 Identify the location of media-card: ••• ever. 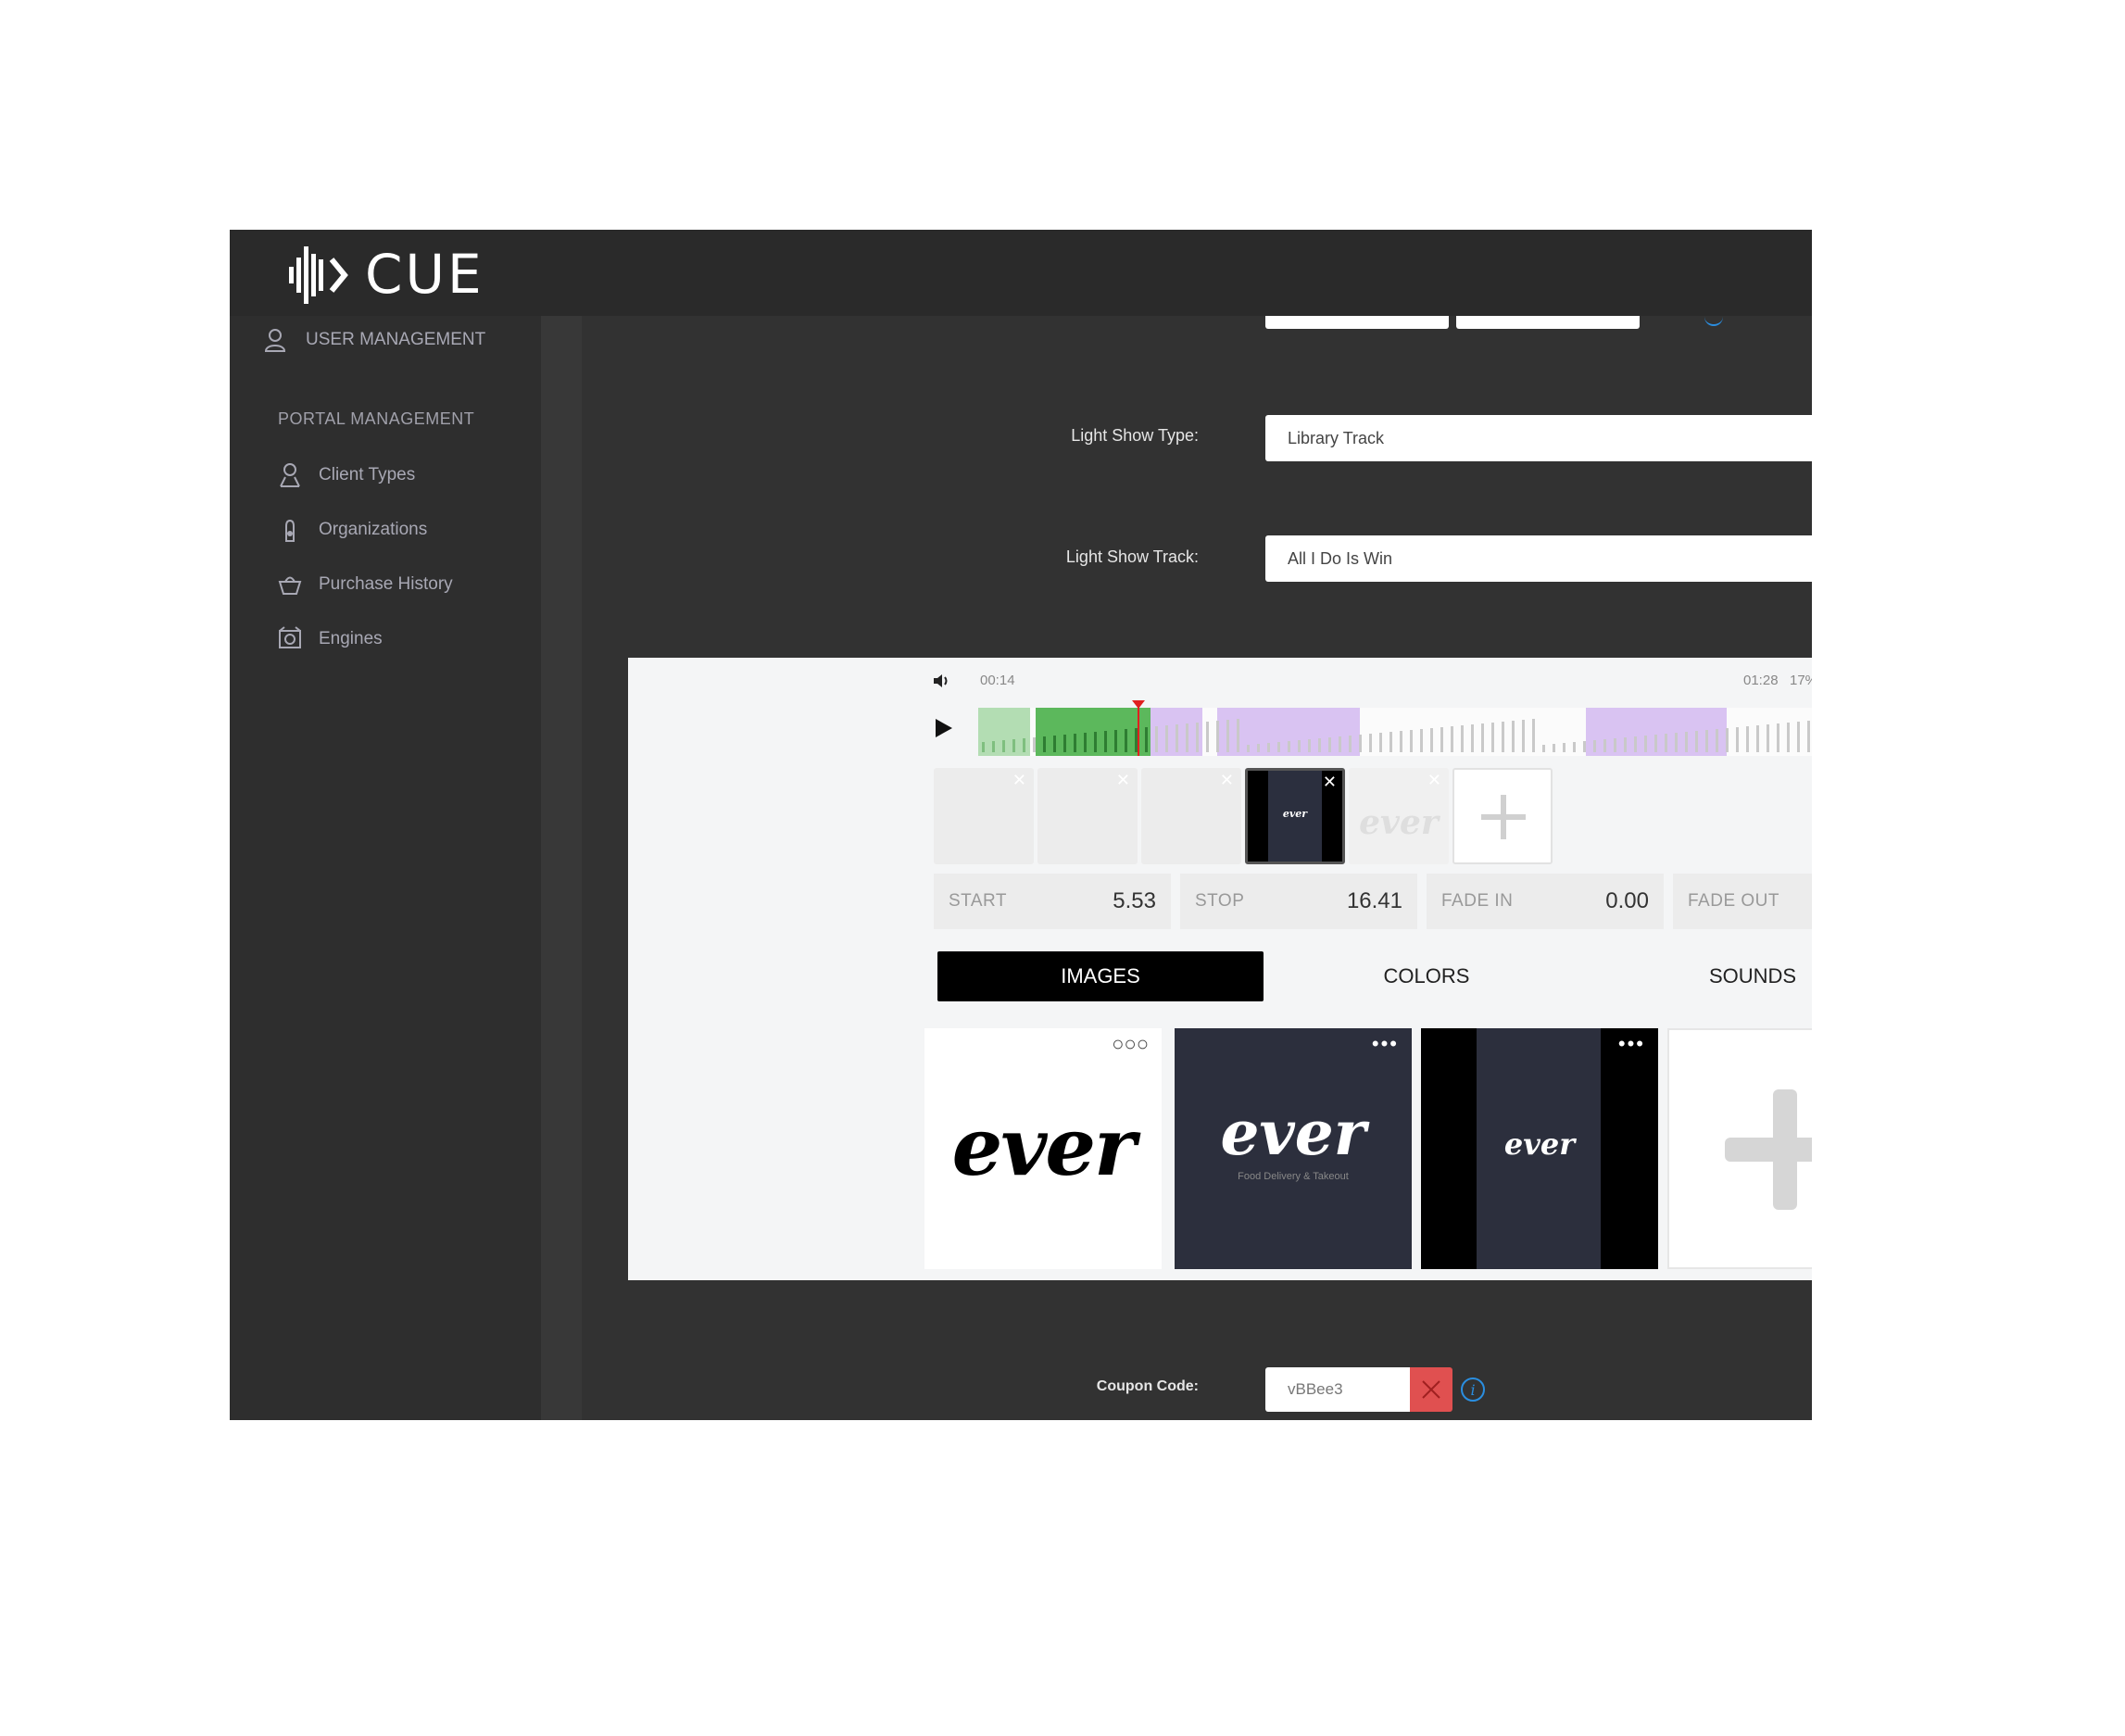
(1539, 1148).